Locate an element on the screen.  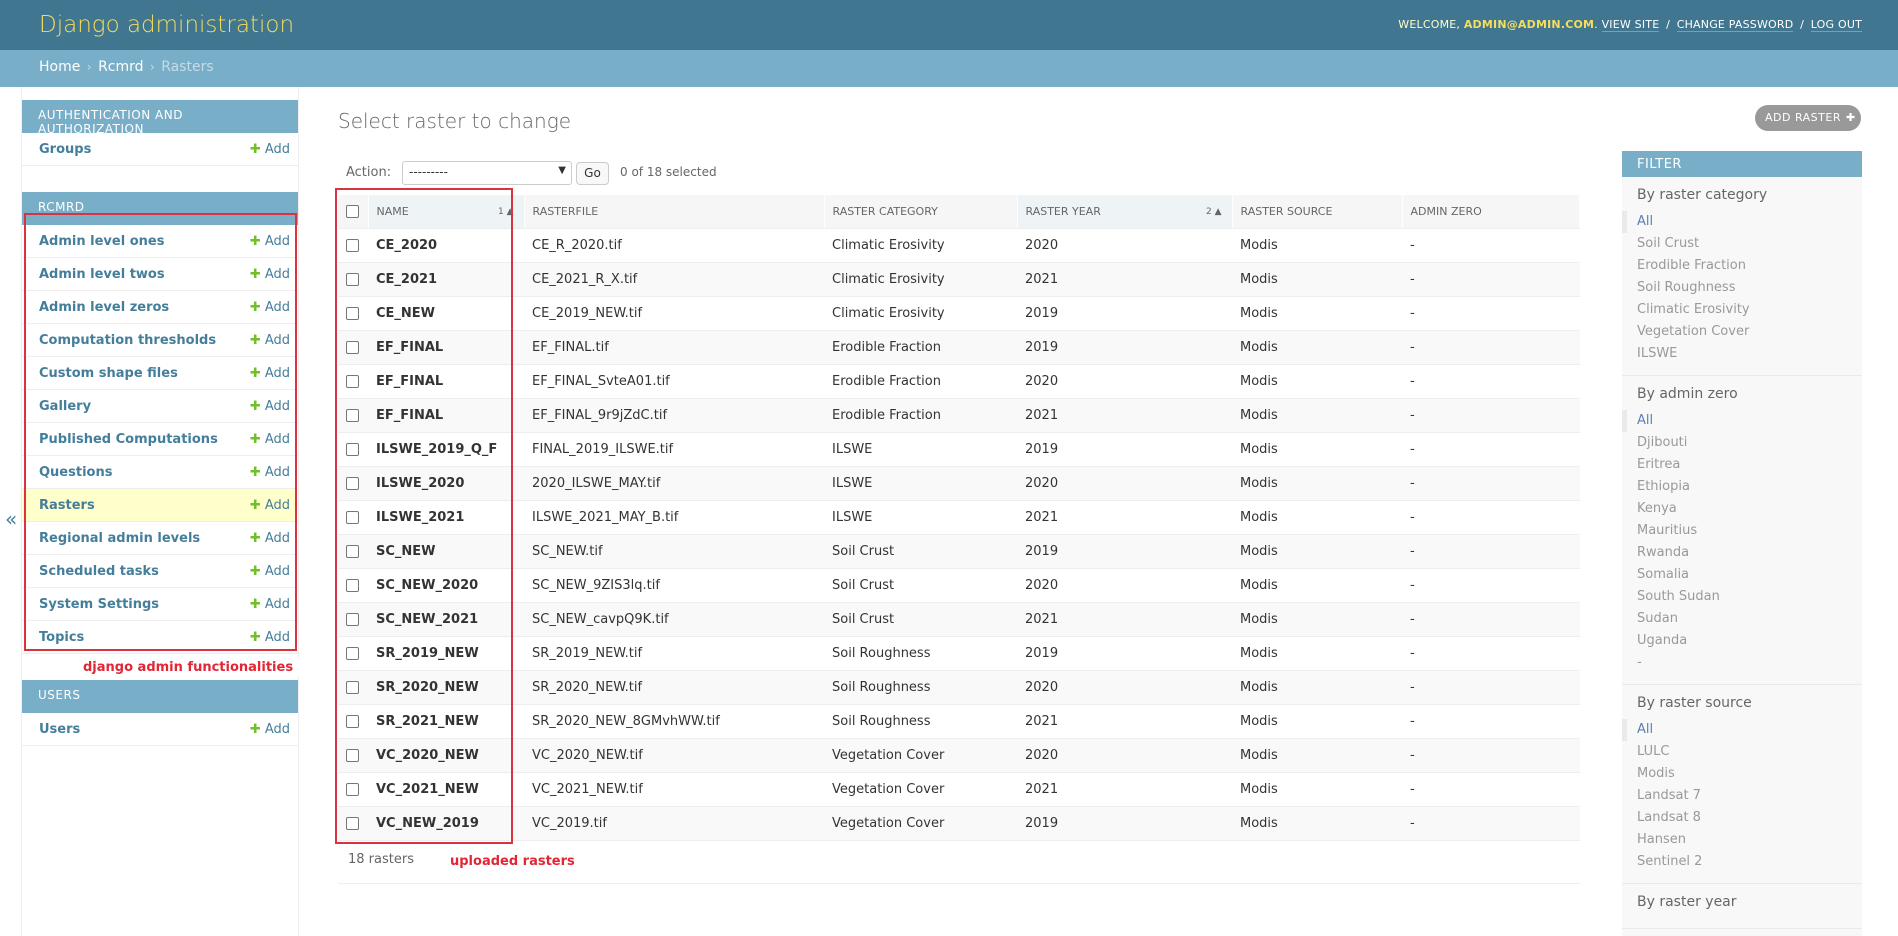
sidebar-item-published-computations: Published Computations ✚ Add is located at coordinates (160, 439).